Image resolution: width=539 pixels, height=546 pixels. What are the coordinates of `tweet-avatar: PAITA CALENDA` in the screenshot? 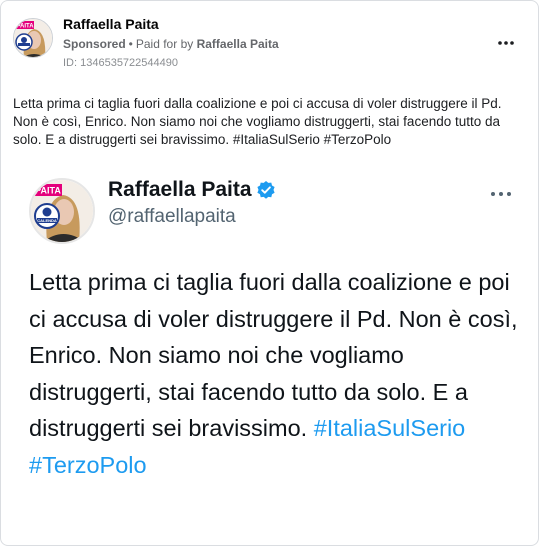 It's located at (62, 211).